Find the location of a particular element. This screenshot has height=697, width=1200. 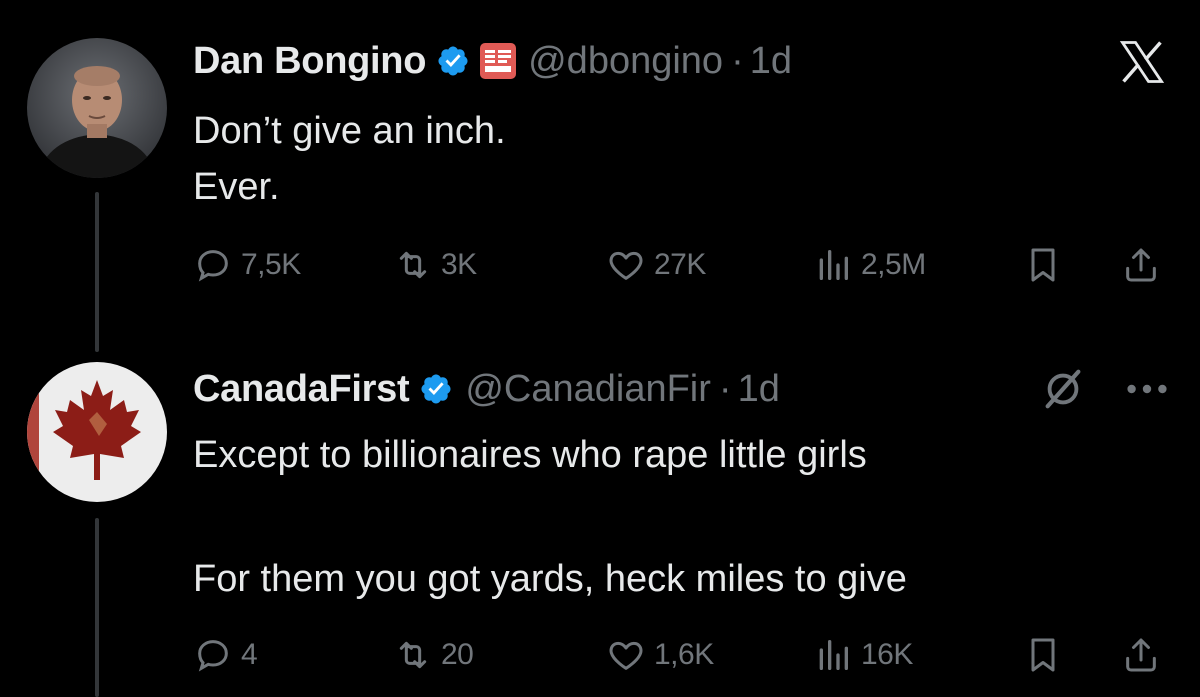

more-icon is located at coordinates (1147, 389).